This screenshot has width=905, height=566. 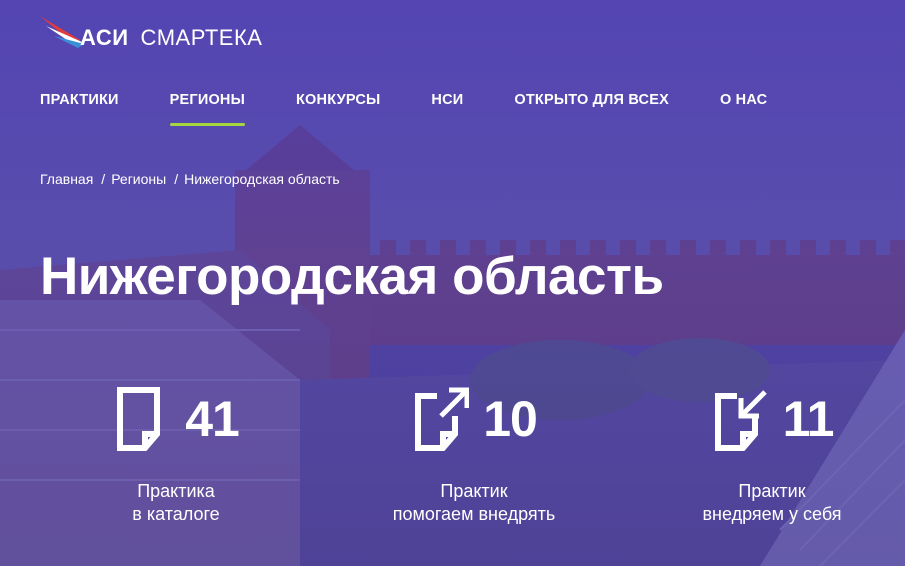 What do you see at coordinates (79, 110) in the screenshot?
I see `nav-item-practices: ПРАКТИКИ` at bounding box center [79, 110].